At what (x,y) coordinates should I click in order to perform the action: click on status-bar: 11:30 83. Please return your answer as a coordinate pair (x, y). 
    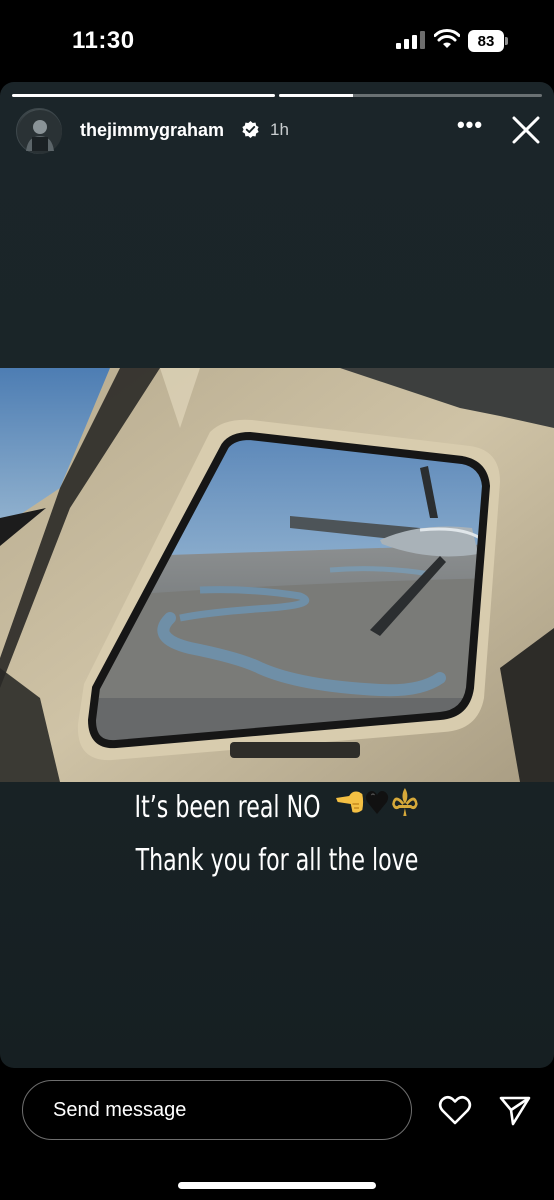
    Looking at the image, I should click on (277, 41).